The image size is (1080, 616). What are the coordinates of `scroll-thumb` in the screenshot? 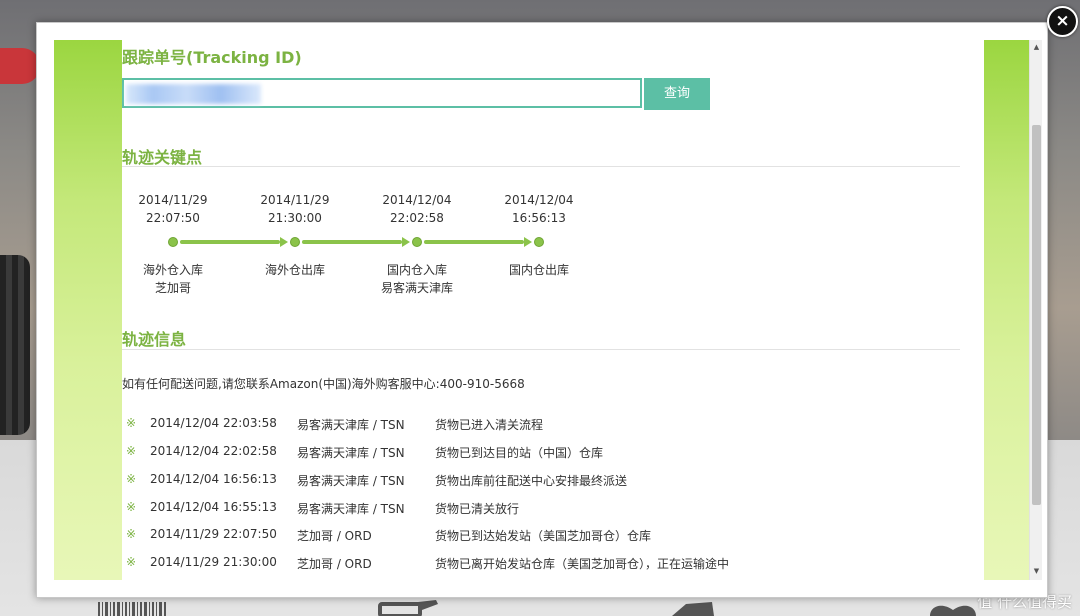 It's located at (1036, 315).